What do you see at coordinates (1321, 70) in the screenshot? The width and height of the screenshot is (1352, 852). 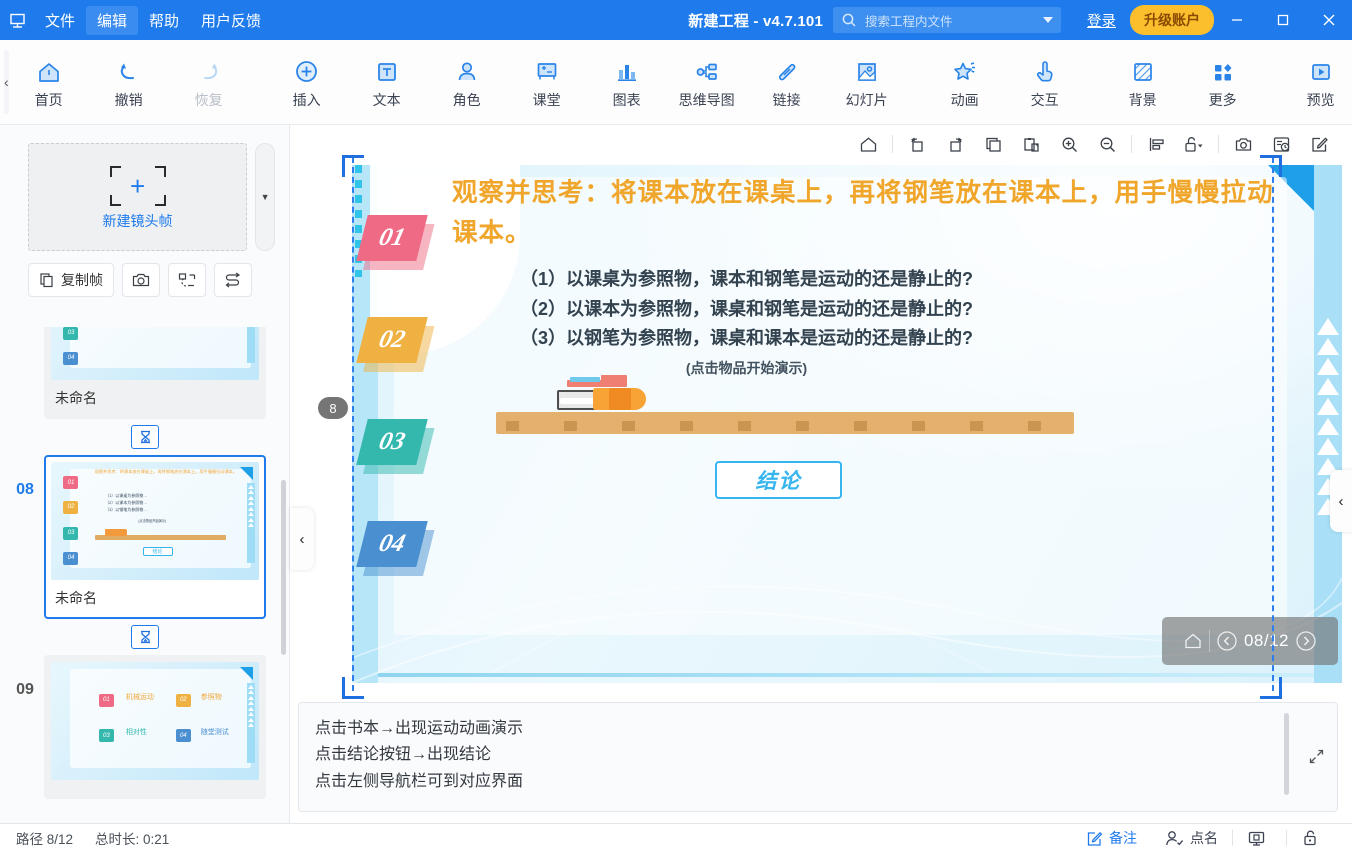 I see `preview-play-icon` at bounding box center [1321, 70].